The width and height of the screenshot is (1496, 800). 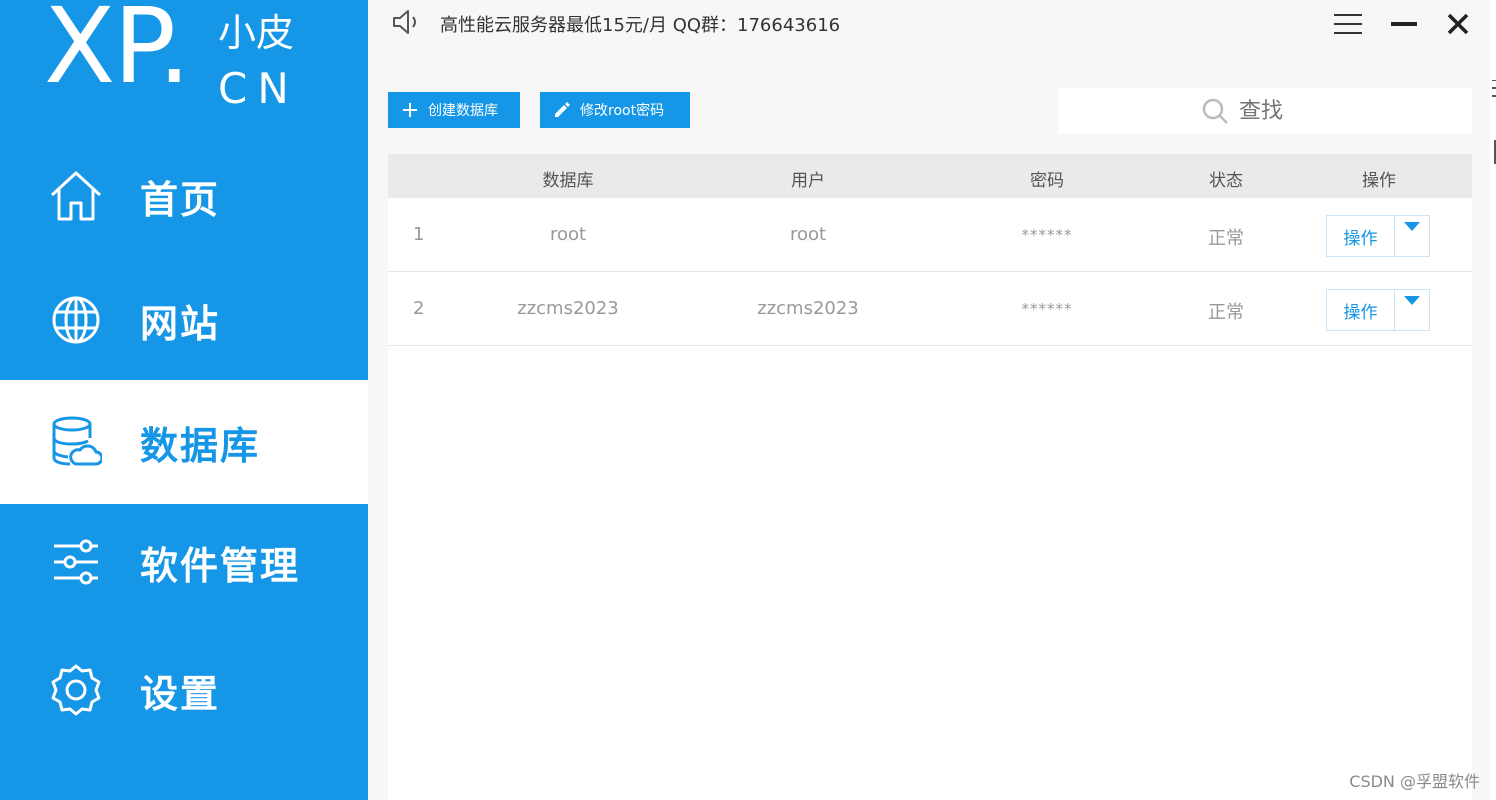 What do you see at coordinates (180, 199) in the screenshot?
I see `sidebar-item-label: 首页` at bounding box center [180, 199].